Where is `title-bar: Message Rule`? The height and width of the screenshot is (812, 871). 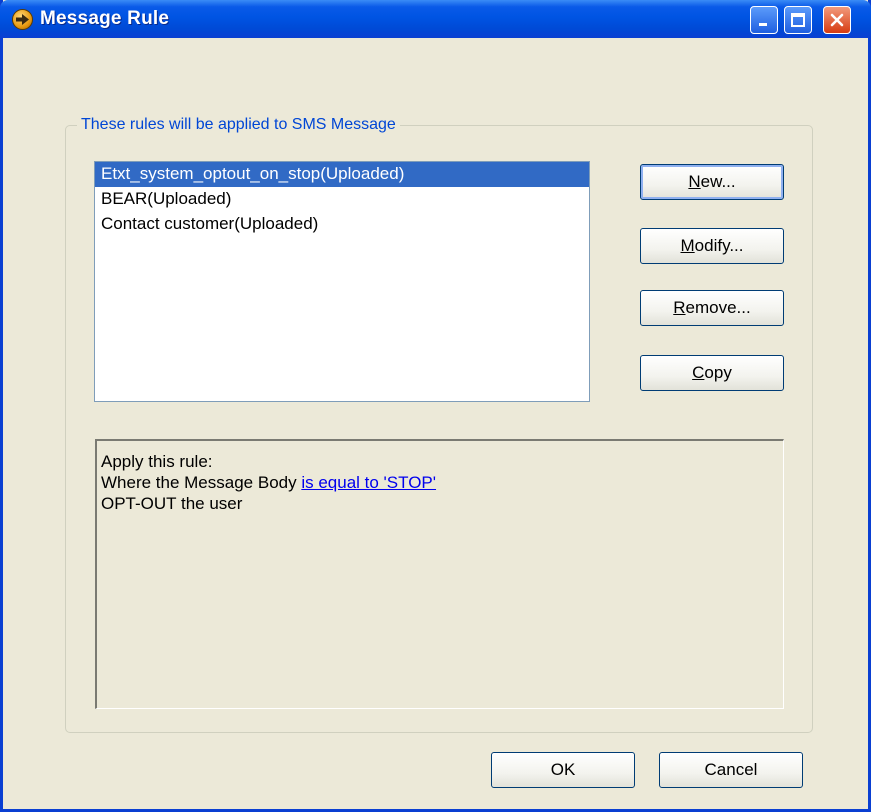 title-bar: Message Rule is located at coordinates (435, 19).